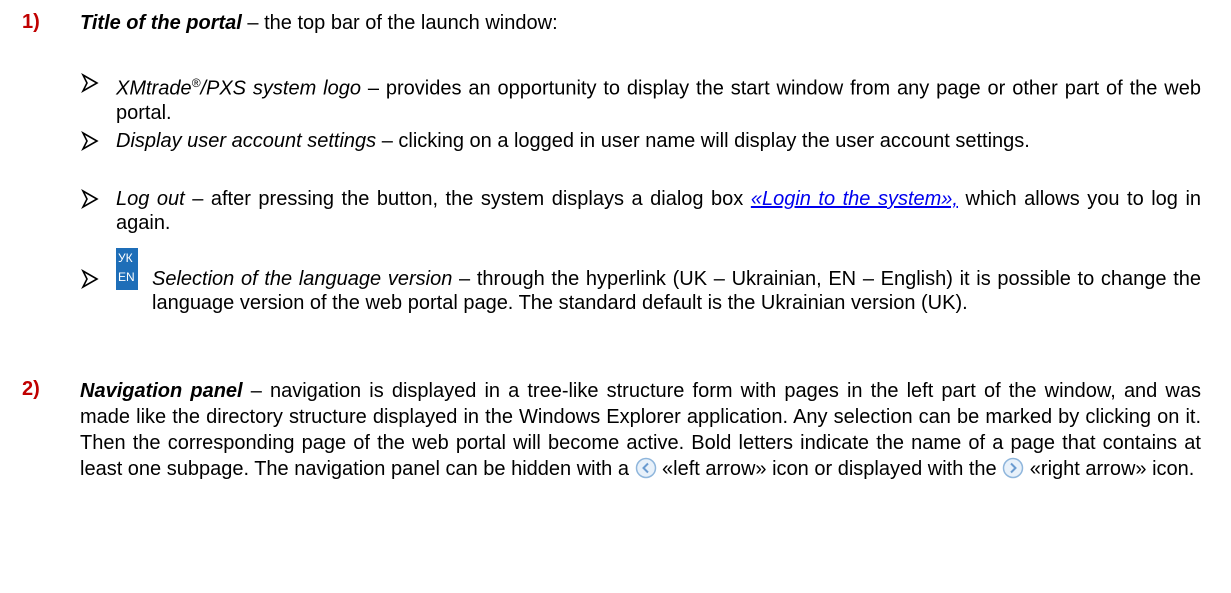  Describe the element at coordinates (31, 22) in the screenshot. I see `item-number: 1)` at that location.